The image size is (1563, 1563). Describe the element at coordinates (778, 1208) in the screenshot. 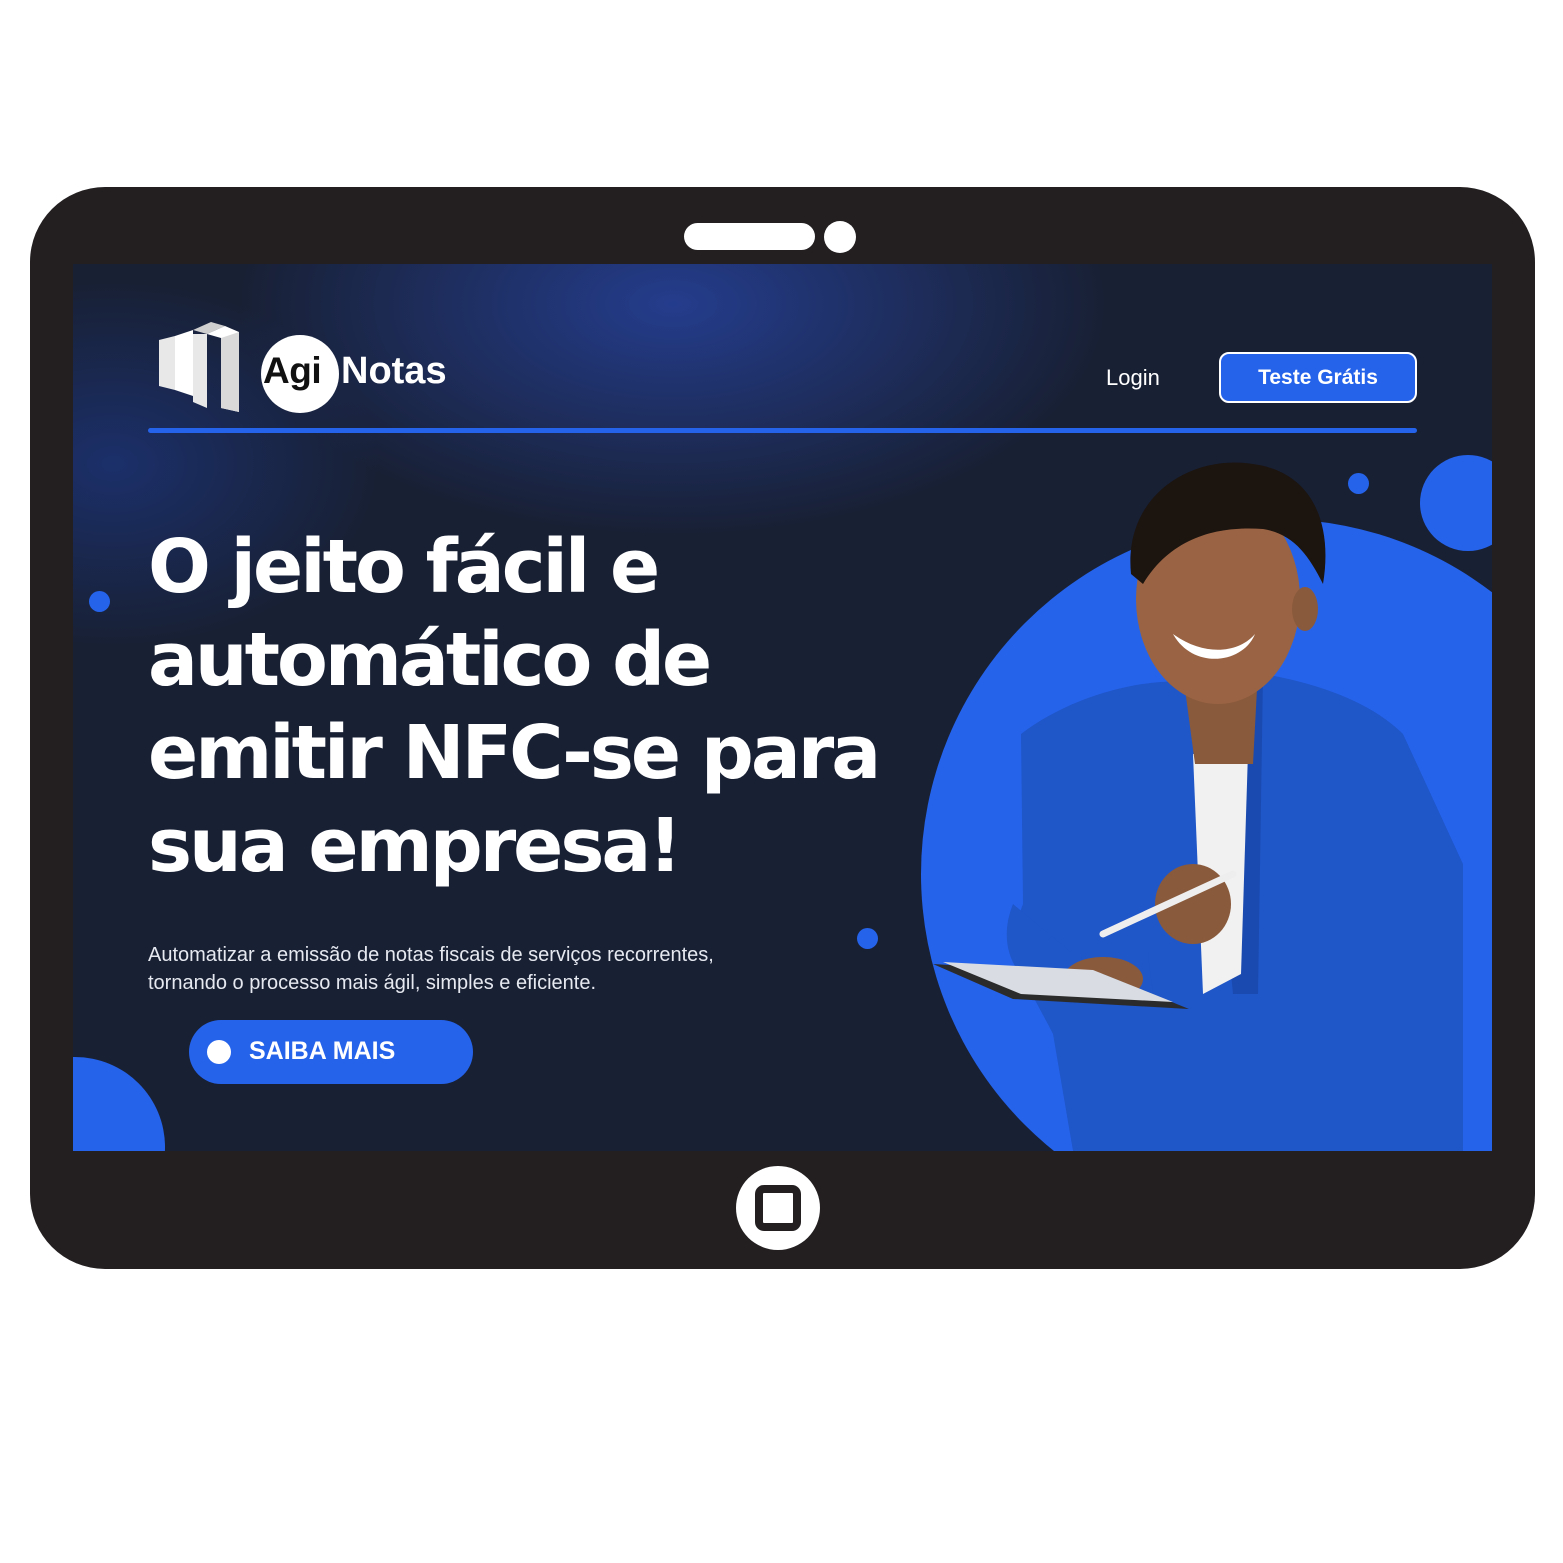

I see `home-button-icon` at that location.